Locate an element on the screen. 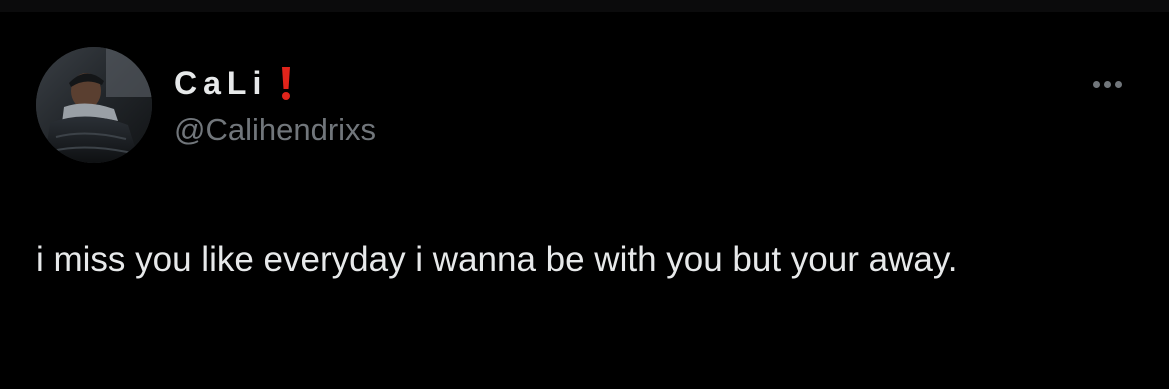 Image resolution: width=1169 pixels, height=389 pixels. exclamation-mark-icon is located at coordinates (286, 83).